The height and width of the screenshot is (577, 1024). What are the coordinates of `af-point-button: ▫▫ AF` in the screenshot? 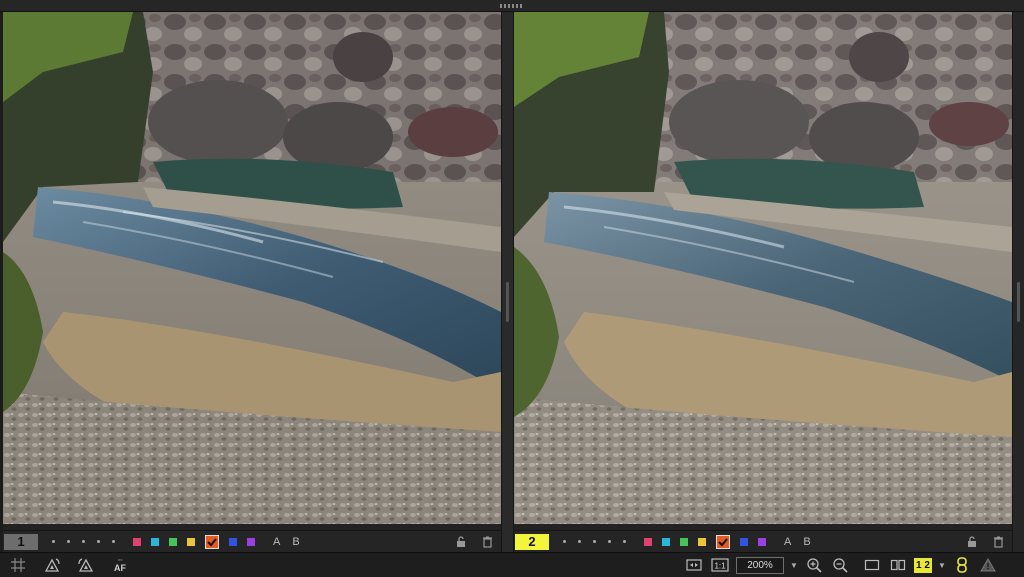 It's located at (120, 565).